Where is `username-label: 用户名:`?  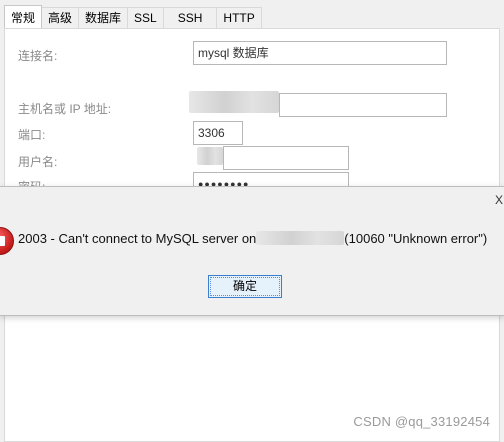 username-label: 用户名: is located at coordinates (38, 162).